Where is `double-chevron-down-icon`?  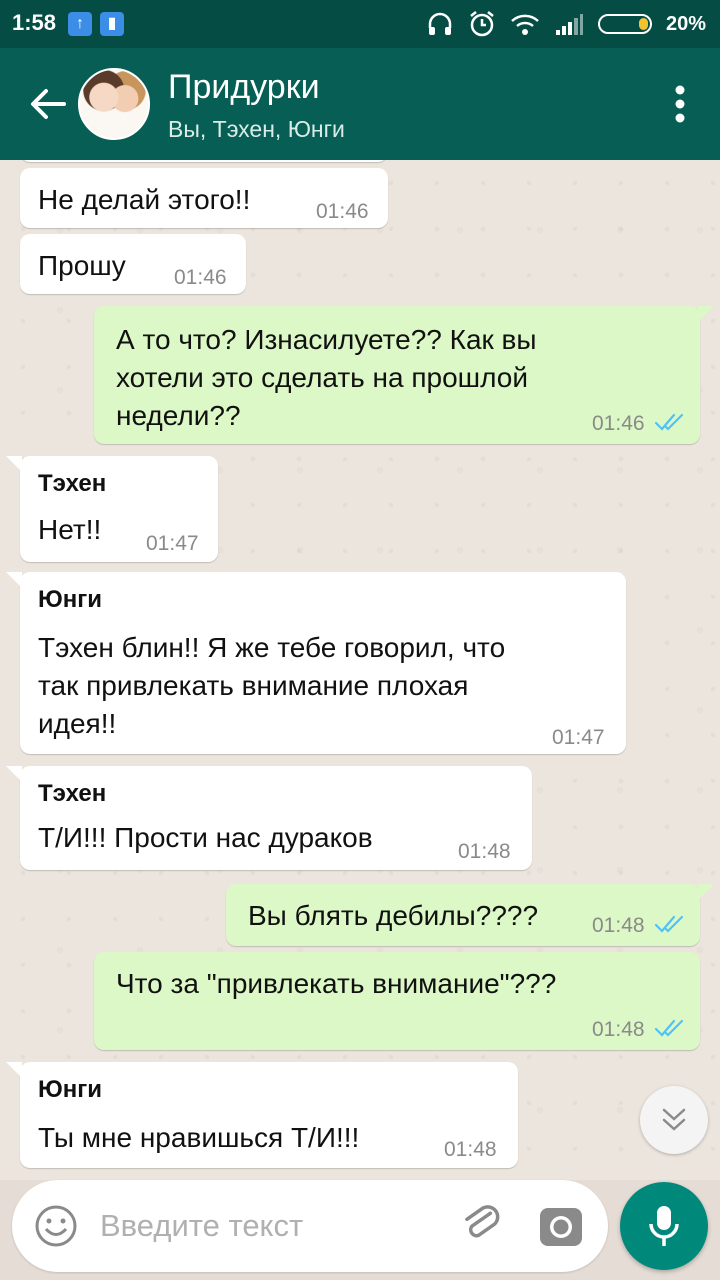
double-chevron-down-icon is located at coordinates (674, 1119).